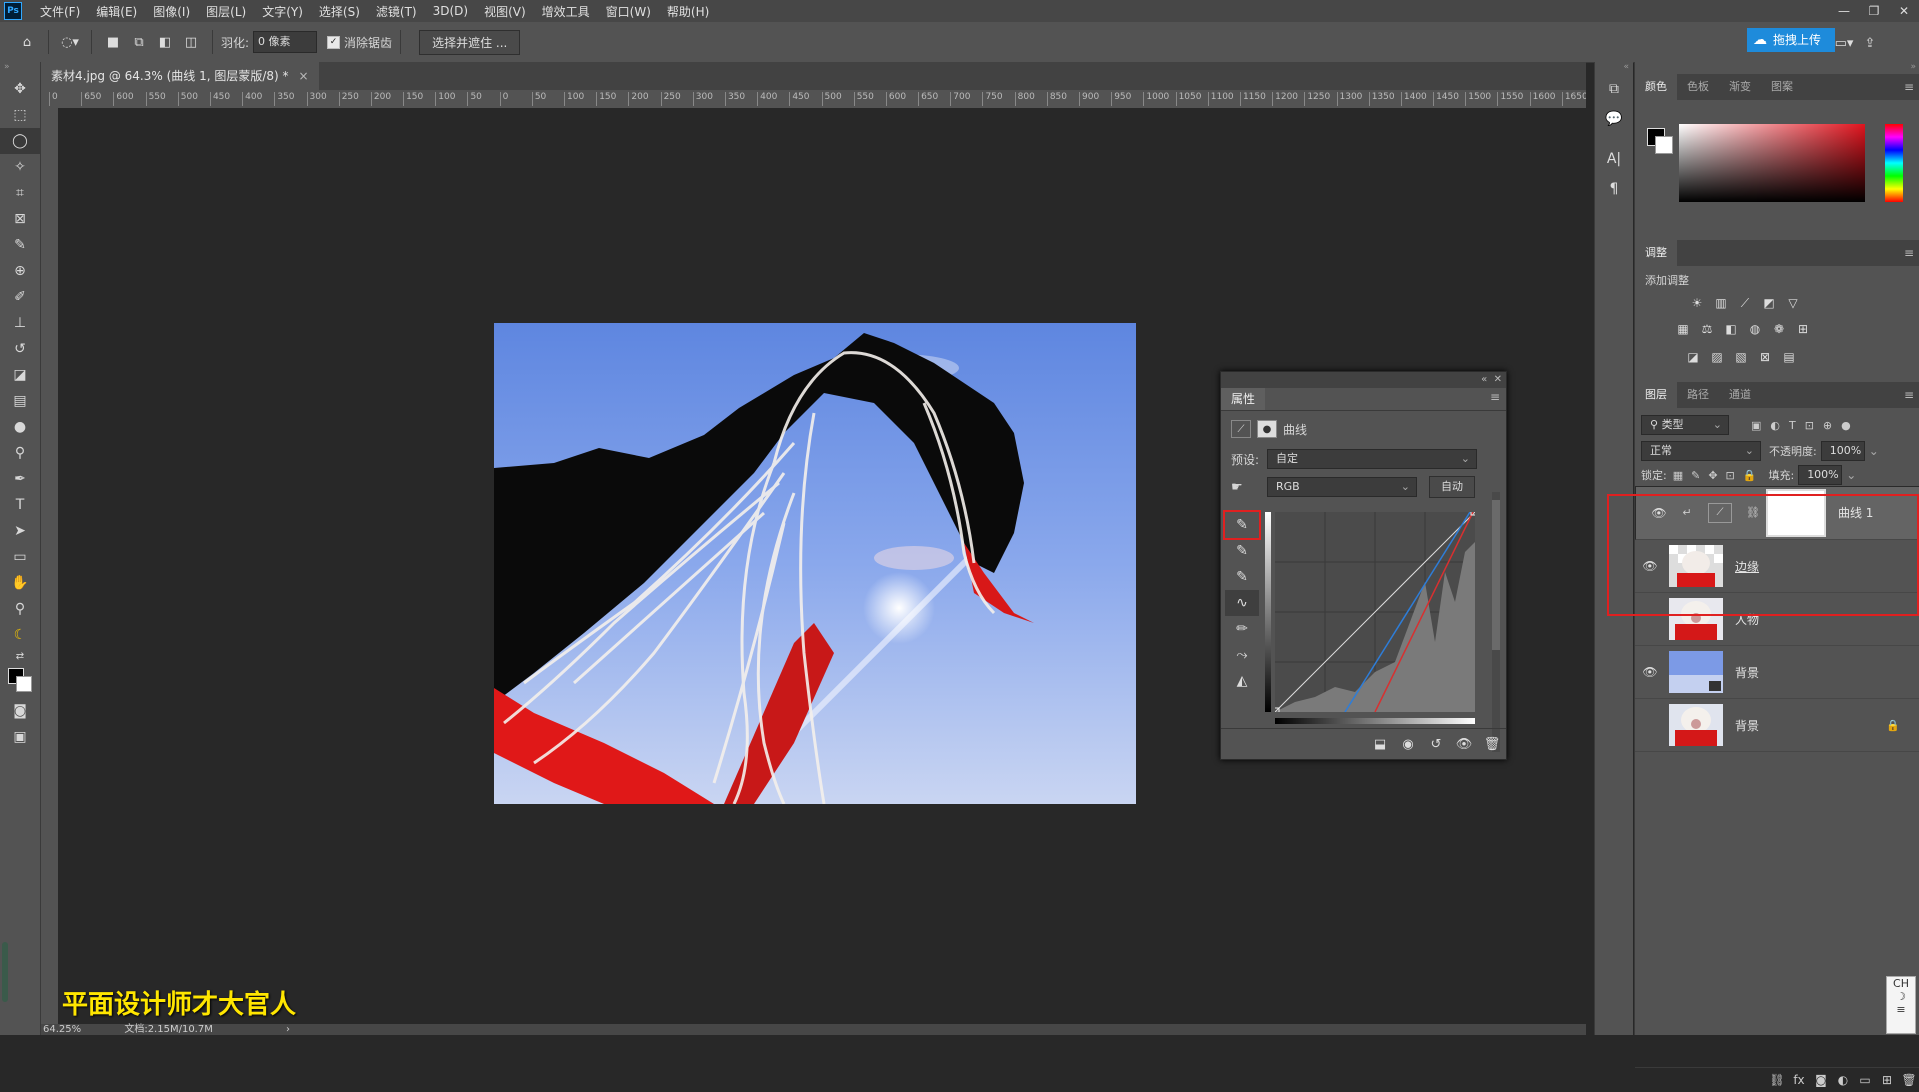  Describe the element at coordinates (1656, 253) in the screenshot. I see `tab-adjustments: 调整` at that location.